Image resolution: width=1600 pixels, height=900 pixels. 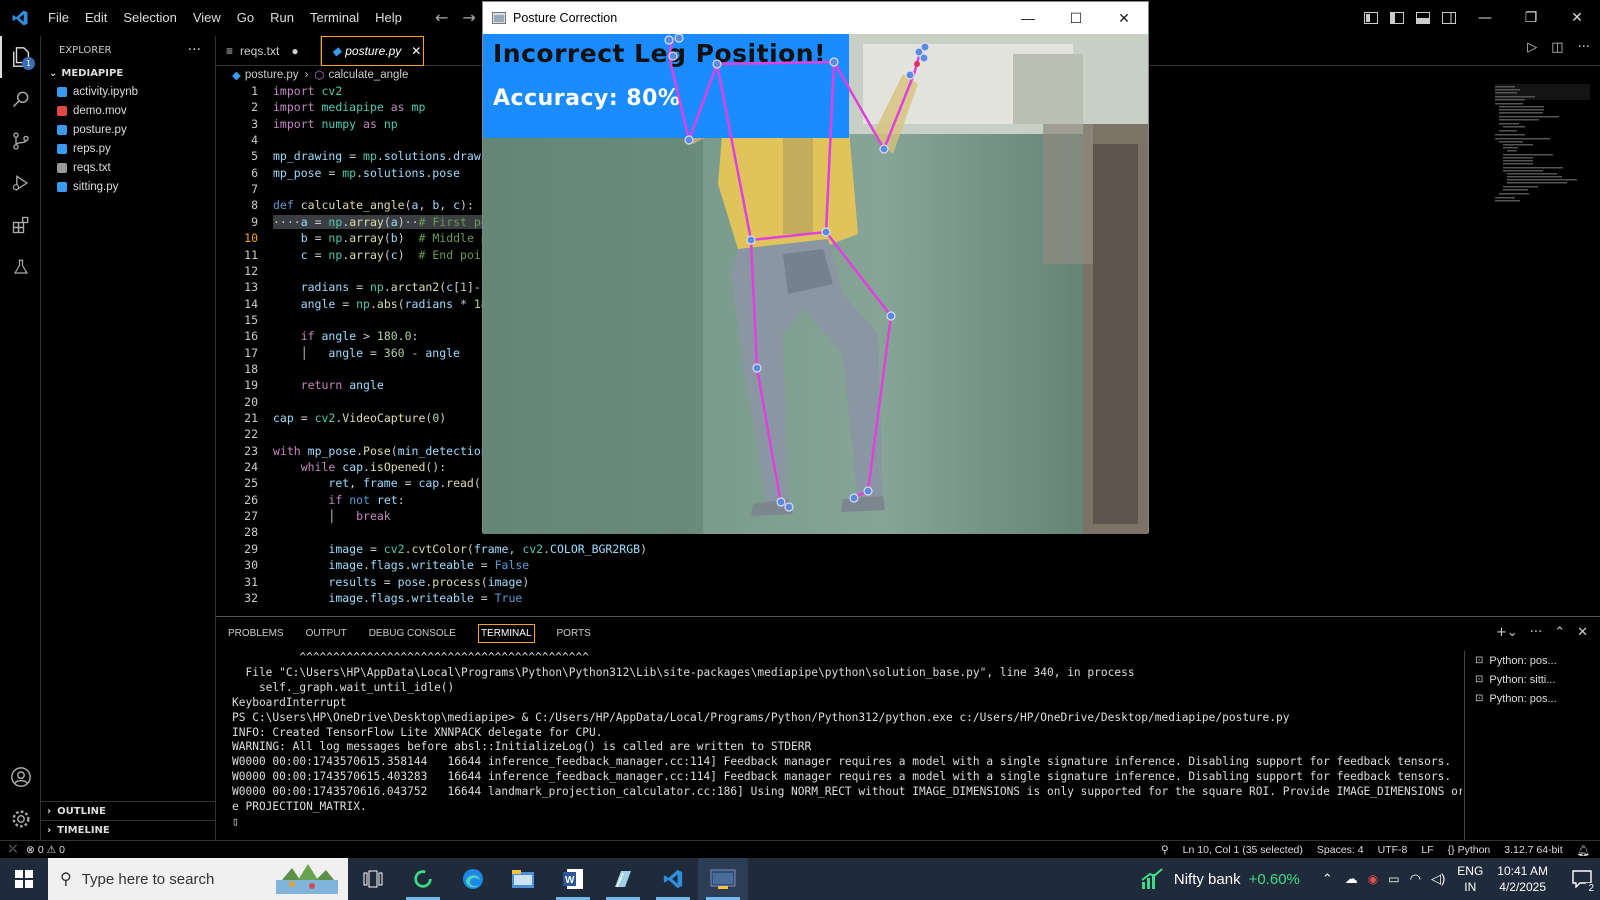 What do you see at coordinates (20, 141) in the screenshot?
I see `source-control-icon` at bounding box center [20, 141].